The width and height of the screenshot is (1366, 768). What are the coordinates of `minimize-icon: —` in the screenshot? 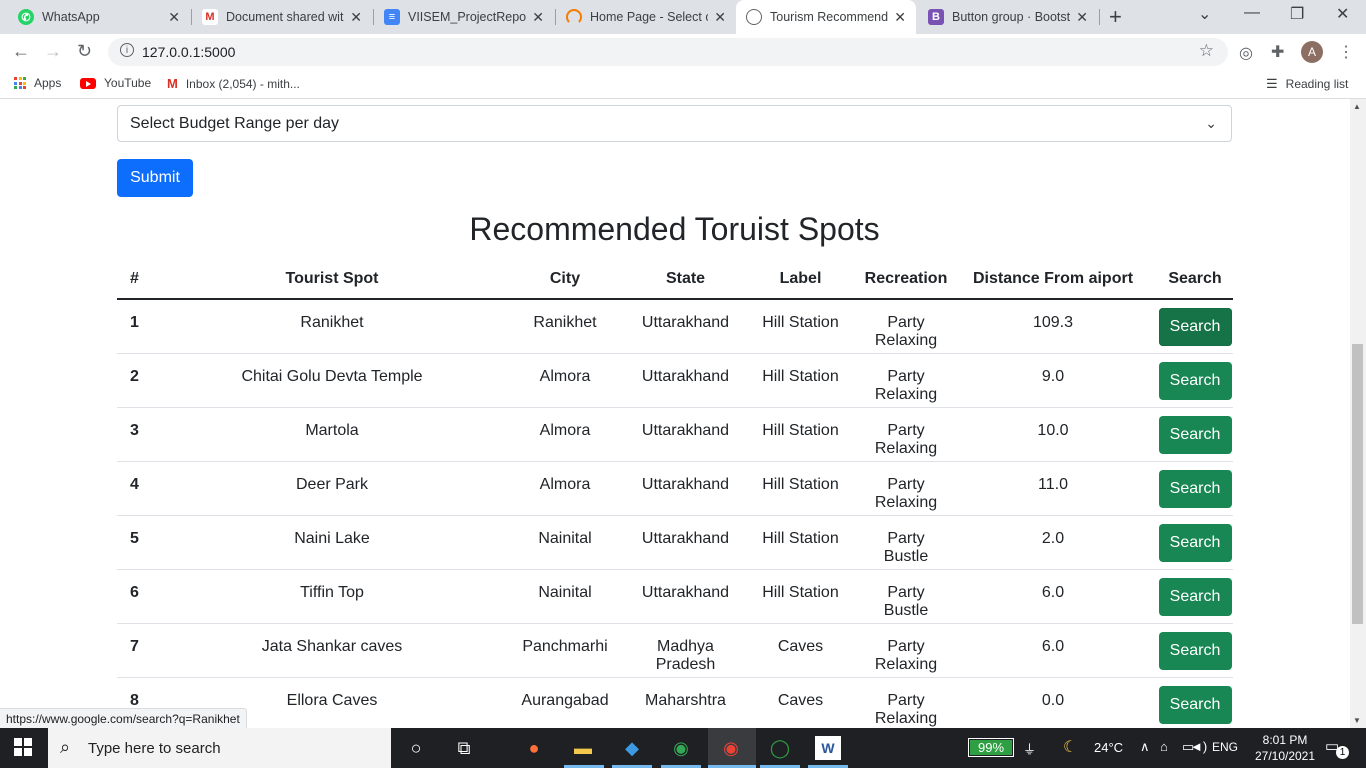 It's located at (1252, 13).